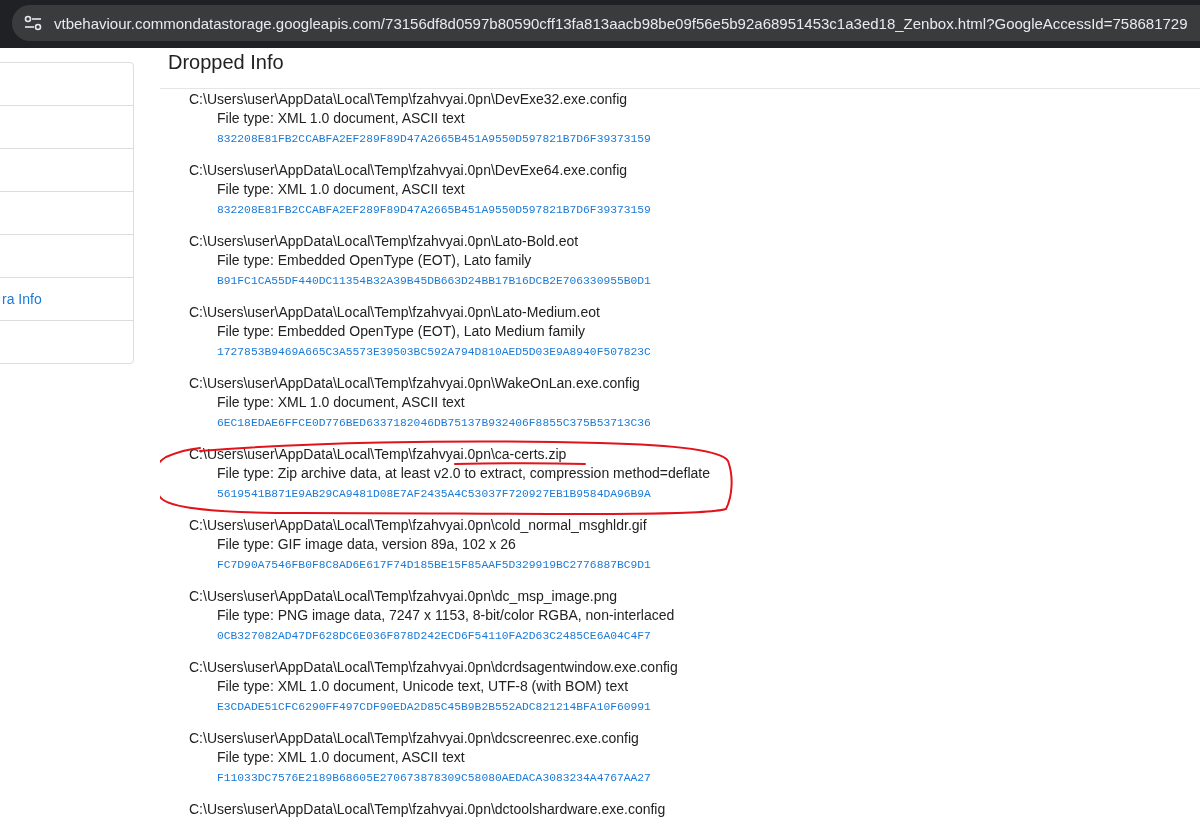 The width and height of the screenshot is (1200, 827). I want to click on file-path: C:\Users\user\AppData\Local\Temp\fzahvyai.0pn\DevExe64.exe.config, so click(408, 170).